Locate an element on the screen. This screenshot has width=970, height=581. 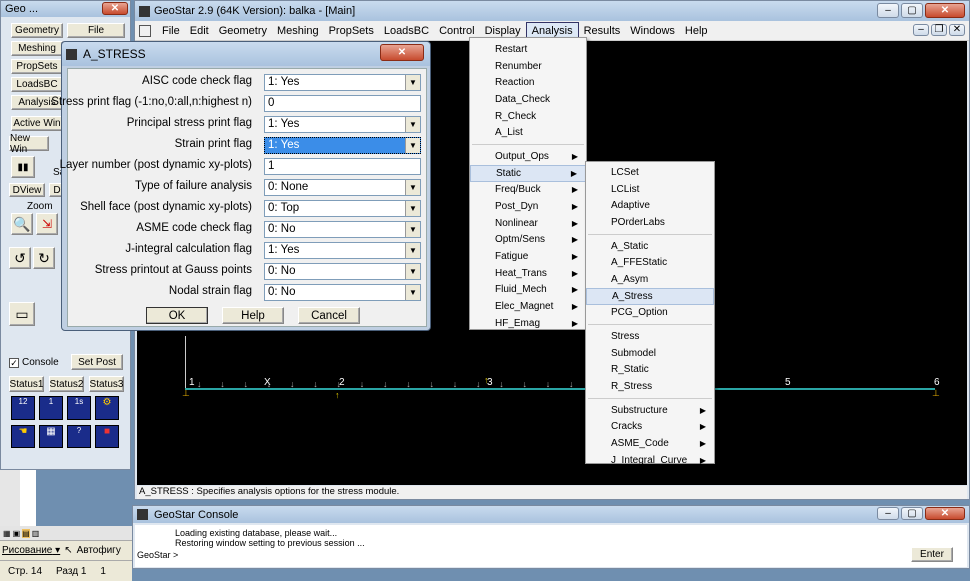
zoom-select-icon: ⇲ is located at coordinates (47, 224).